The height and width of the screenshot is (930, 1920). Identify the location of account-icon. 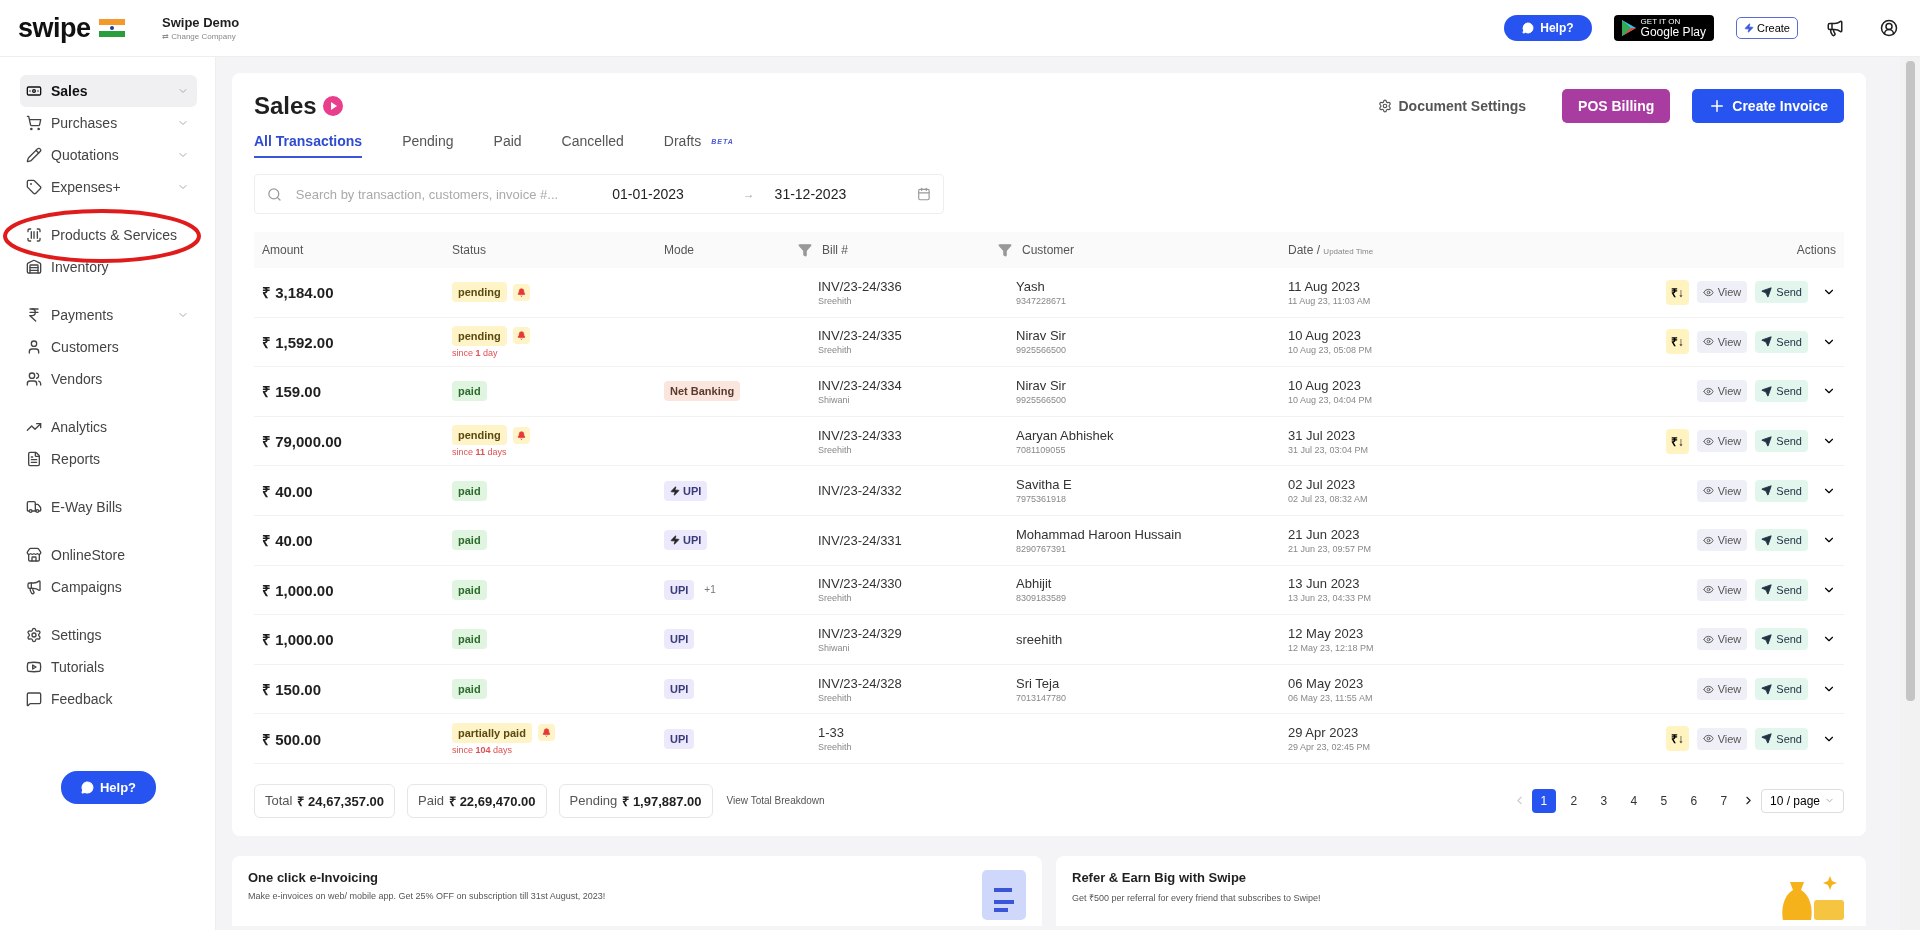
(1889, 28).